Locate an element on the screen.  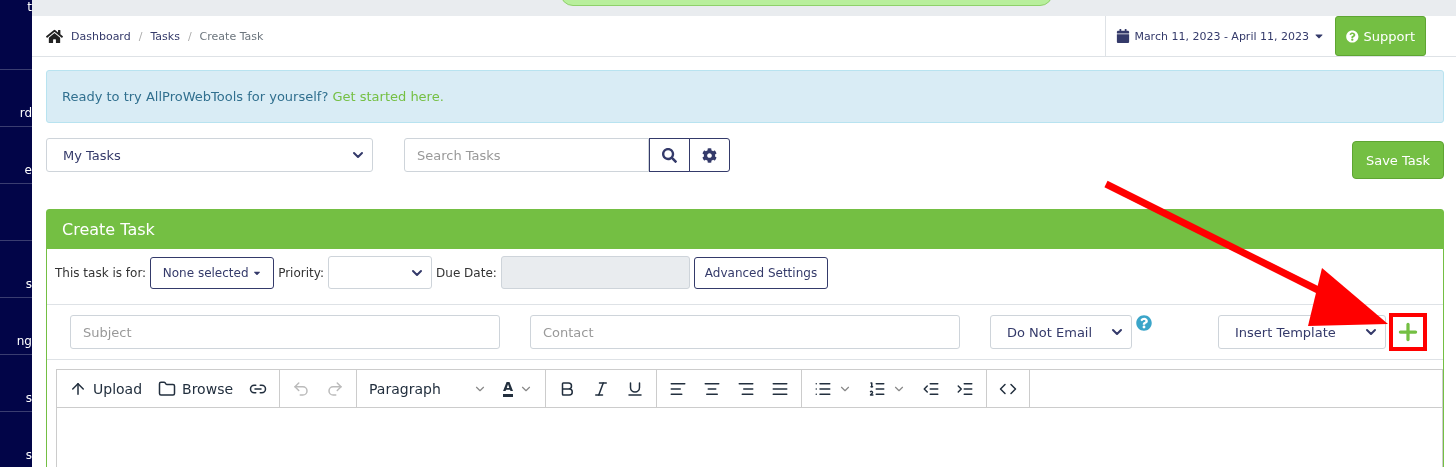
due-date-label: Due Date: is located at coordinates (466, 272).